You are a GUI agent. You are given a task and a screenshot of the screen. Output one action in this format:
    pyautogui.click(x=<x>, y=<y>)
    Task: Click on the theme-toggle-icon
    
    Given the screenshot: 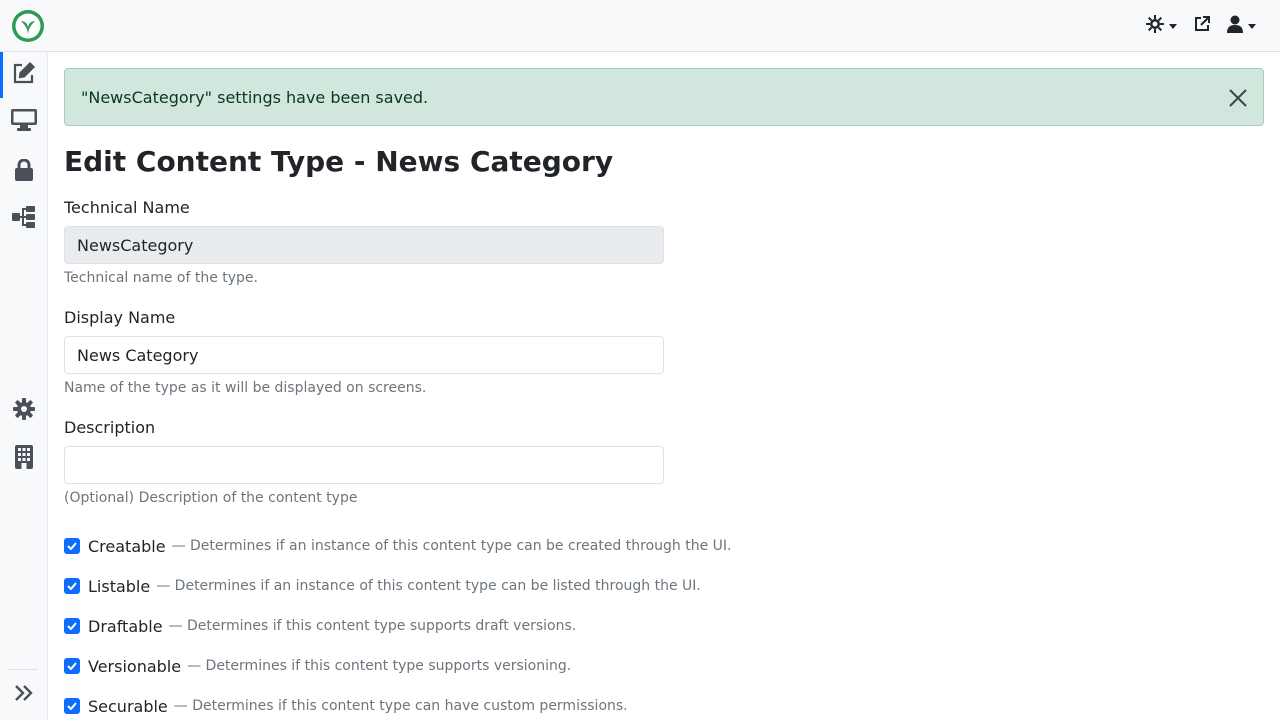 What is the action you would take?
    pyautogui.click(x=1155, y=26)
    